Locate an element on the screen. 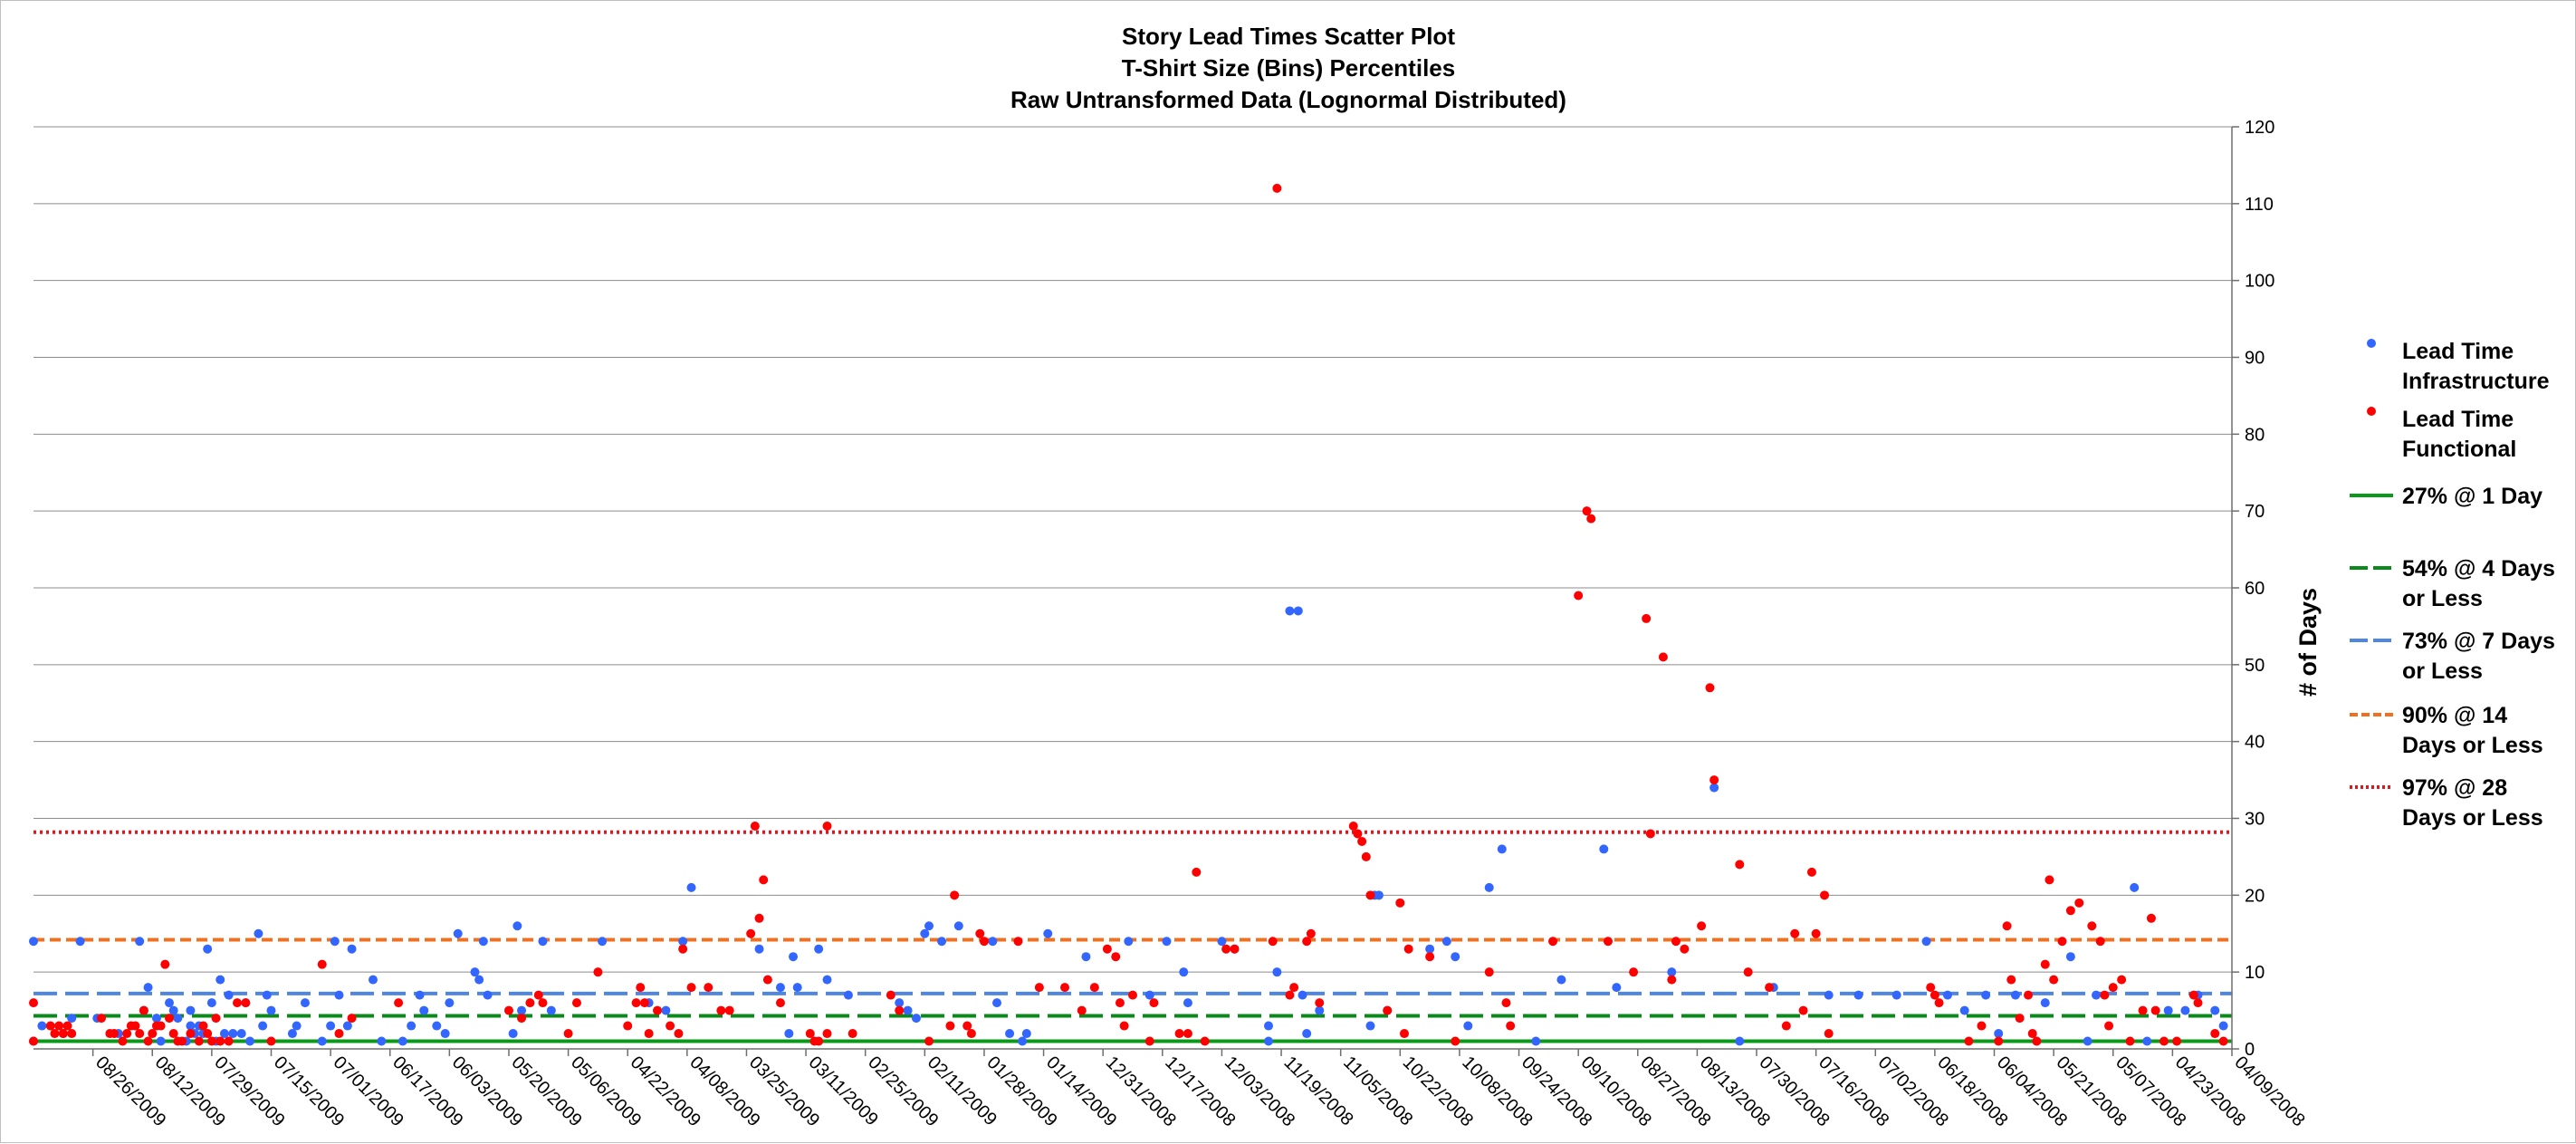 This screenshot has height=1144, width=2576. y-tick-label: 100 is located at coordinates (2259, 282).